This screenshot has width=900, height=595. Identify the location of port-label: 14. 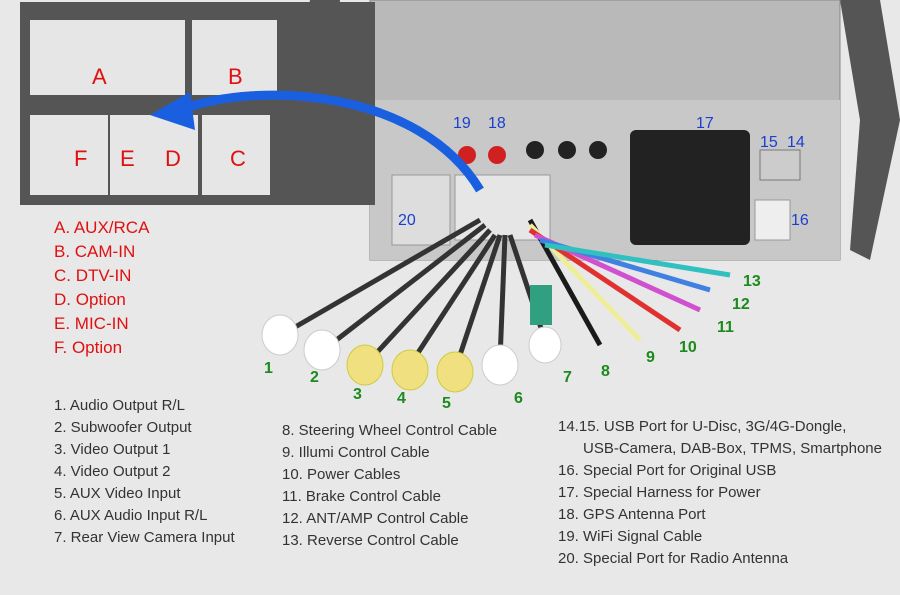
(796, 142).